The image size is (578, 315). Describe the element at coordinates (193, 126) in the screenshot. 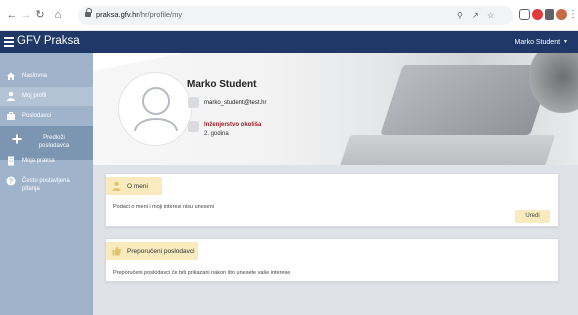

I see `graduation-cap-icon` at that location.